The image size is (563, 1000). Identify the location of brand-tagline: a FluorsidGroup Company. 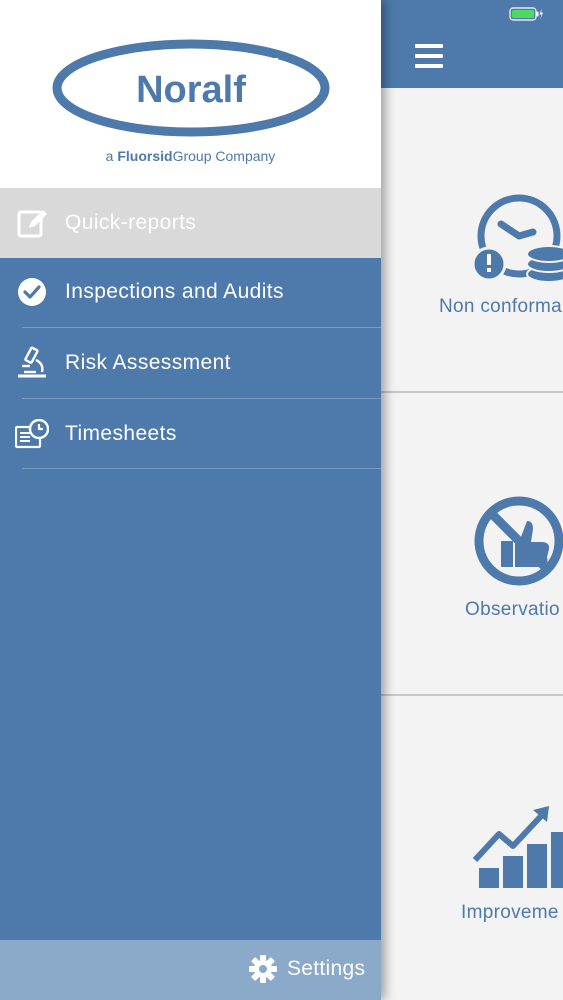
(190, 156).